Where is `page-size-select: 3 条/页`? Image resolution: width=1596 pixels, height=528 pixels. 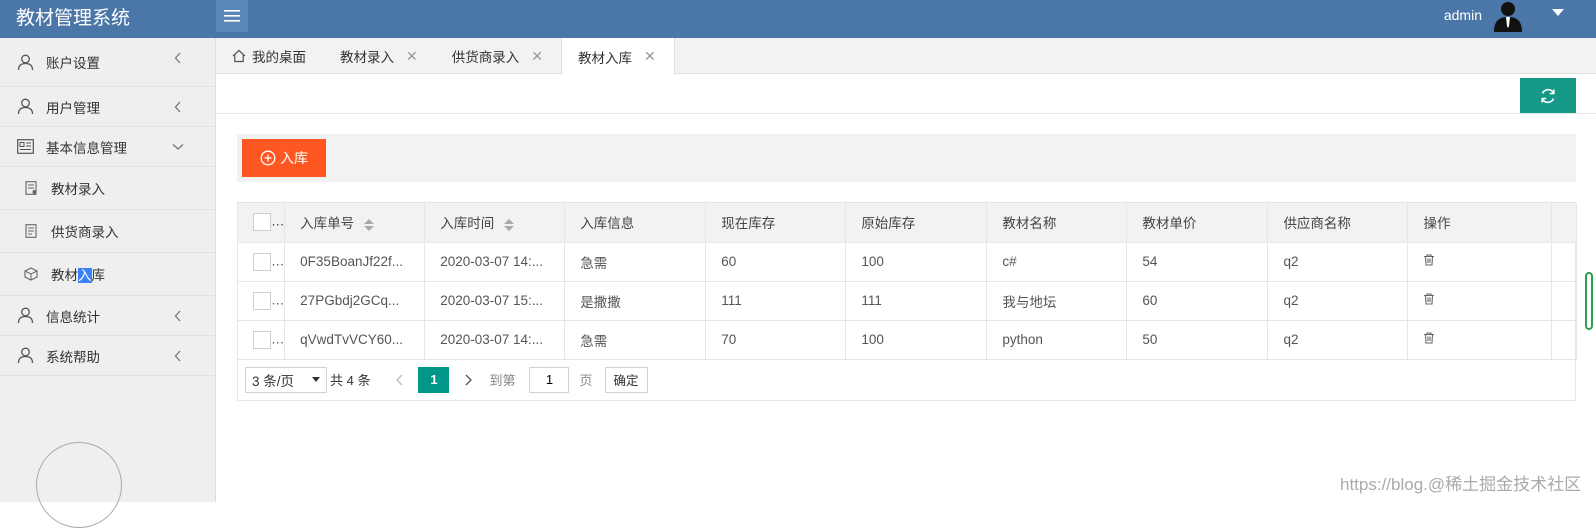 page-size-select: 3 条/页 is located at coordinates (286, 379).